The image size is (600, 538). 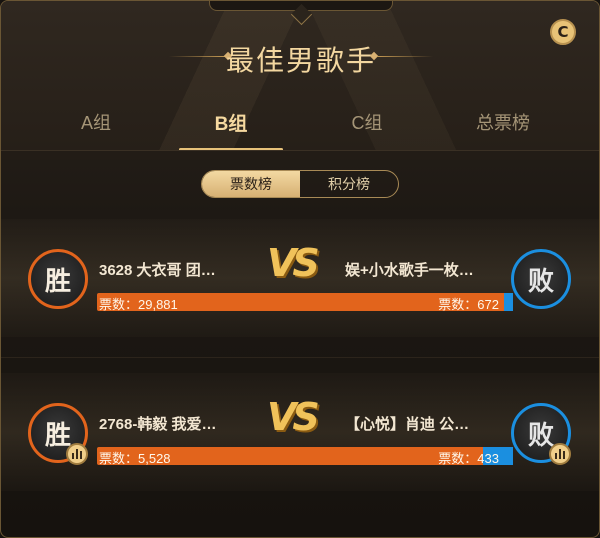 I want to click on votes-ranking-button: 票数榜, so click(x=251, y=184).